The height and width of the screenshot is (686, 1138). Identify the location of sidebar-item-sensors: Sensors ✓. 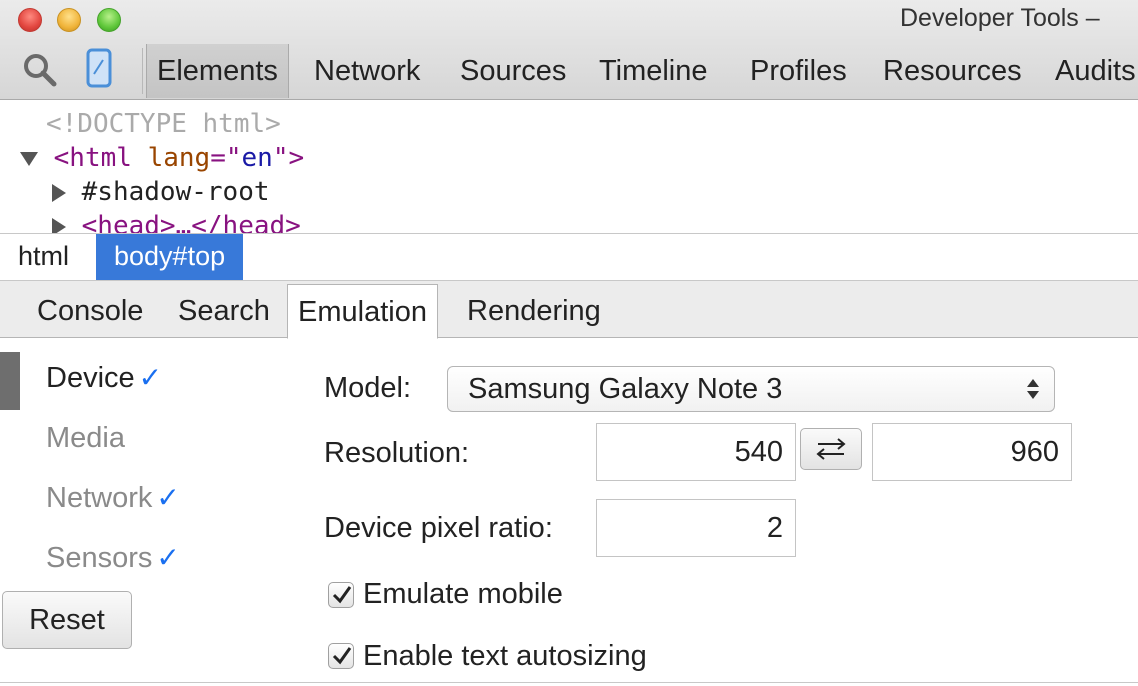
(113, 558).